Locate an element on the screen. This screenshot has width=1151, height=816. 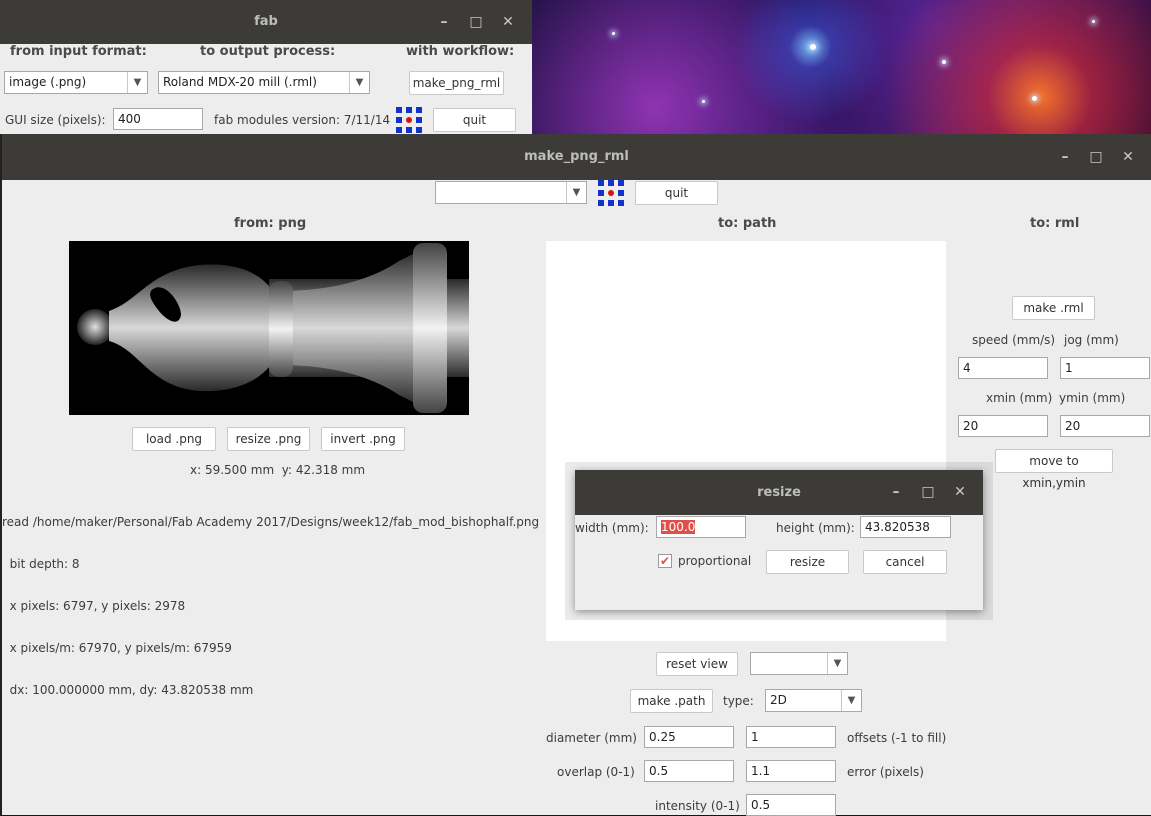
fab-title-bar: fab – □ ✕ is located at coordinates (266, 22).